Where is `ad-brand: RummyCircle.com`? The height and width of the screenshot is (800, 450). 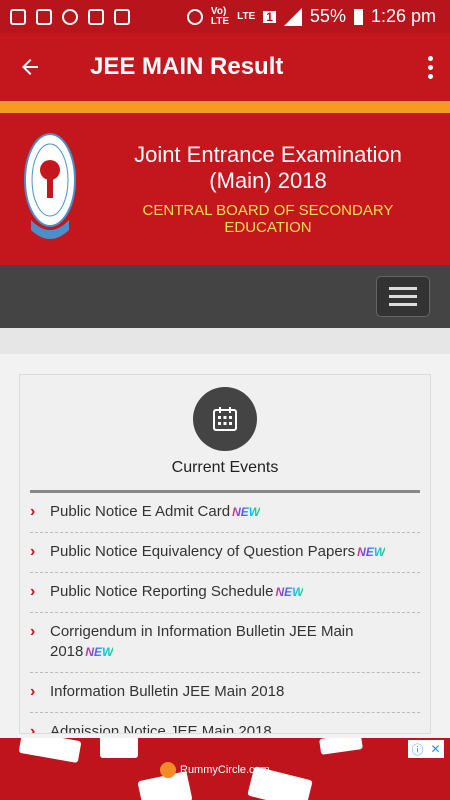
ad-brand: RummyCircle.com is located at coordinates (215, 770).